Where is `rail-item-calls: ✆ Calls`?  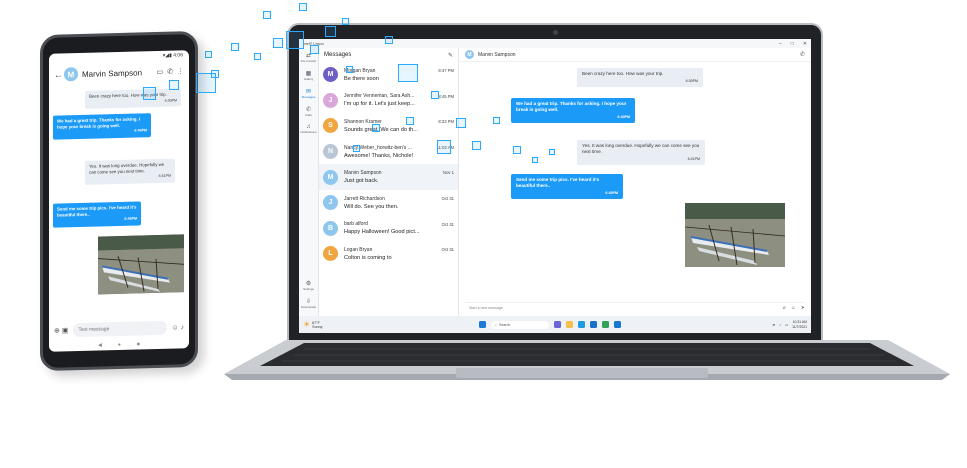
rail-item-calls: ✆ Calls is located at coordinates (308, 111).